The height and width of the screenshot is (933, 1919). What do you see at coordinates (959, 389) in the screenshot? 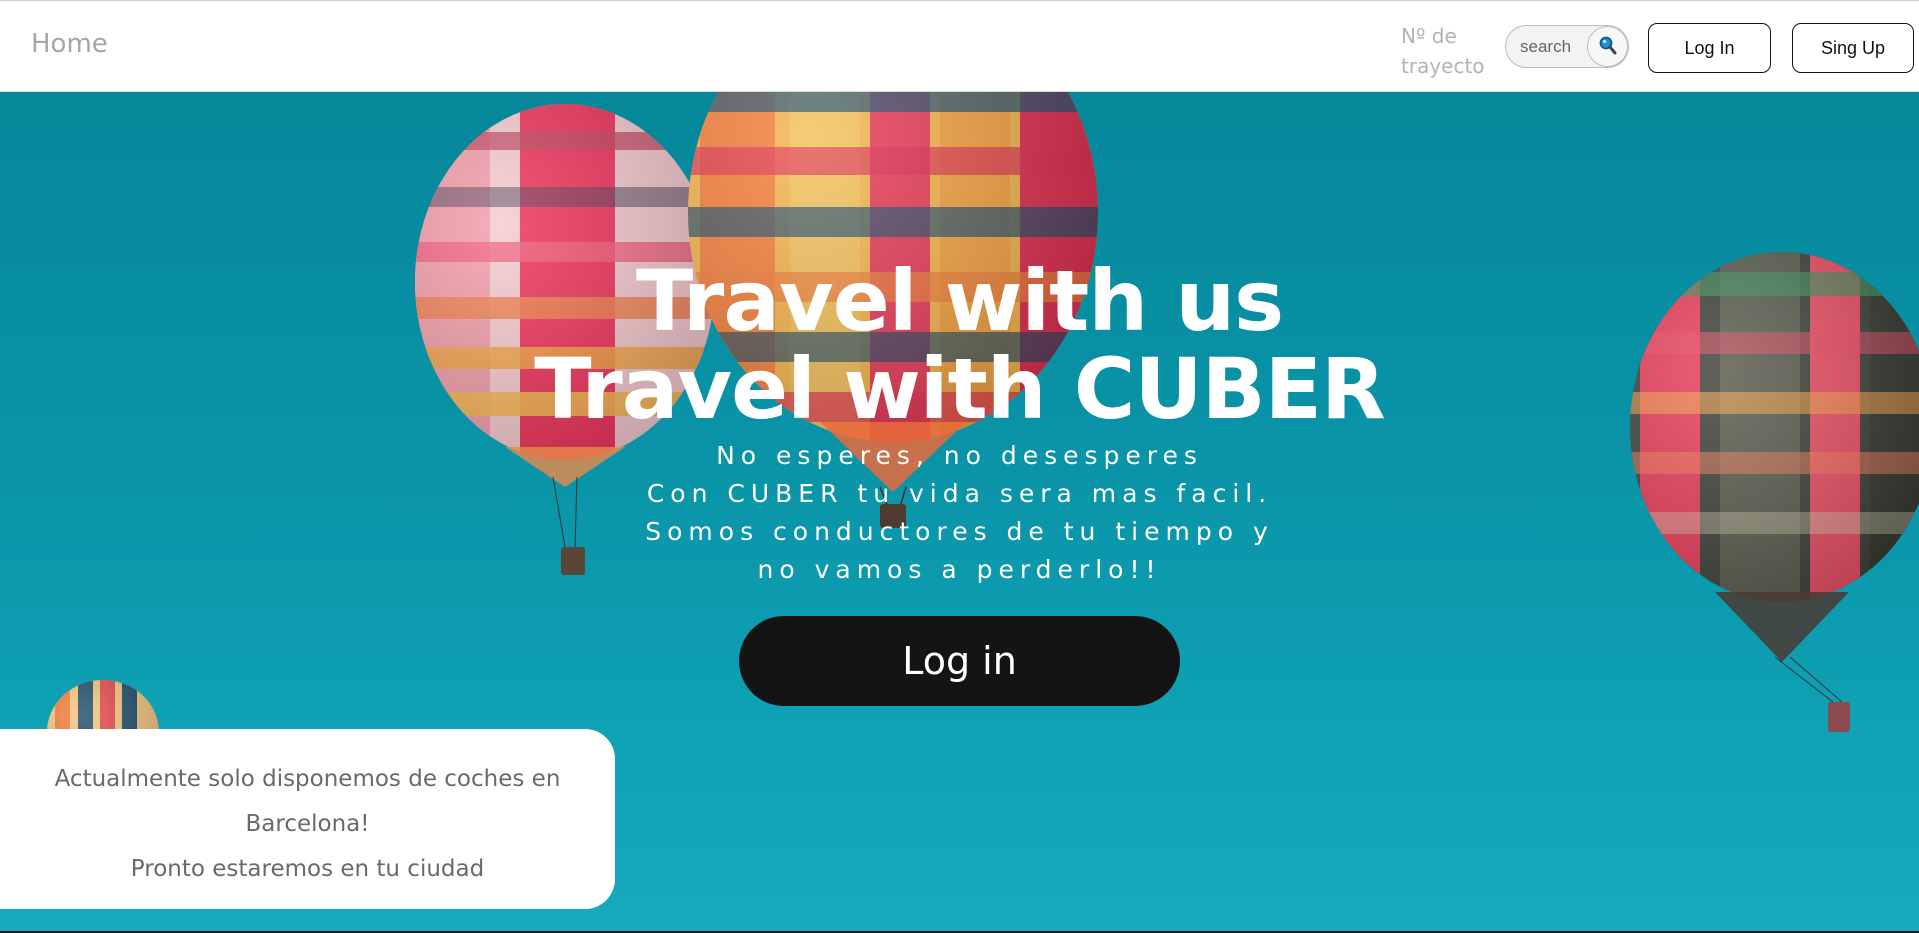
I see `hero-title-line-2: Travel with CUBER` at bounding box center [959, 389].